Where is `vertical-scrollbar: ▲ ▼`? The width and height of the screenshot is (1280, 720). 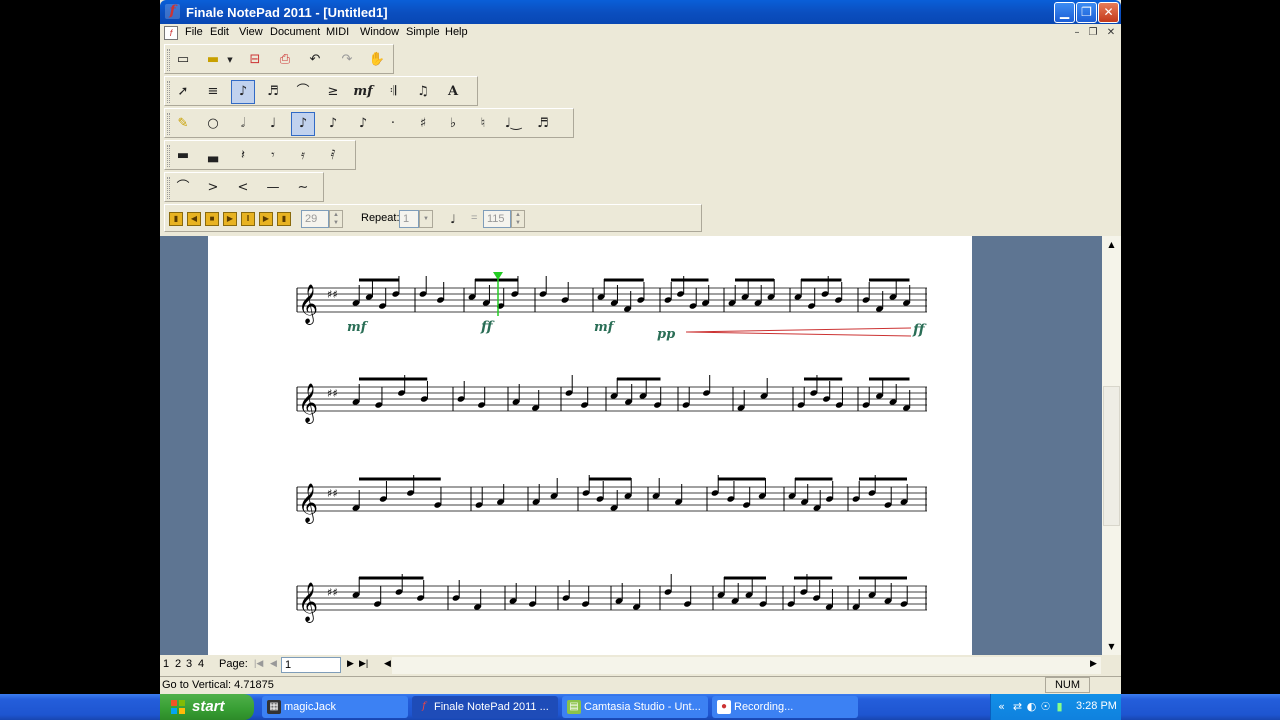 vertical-scrollbar: ▲ ▼ is located at coordinates (1111, 445).